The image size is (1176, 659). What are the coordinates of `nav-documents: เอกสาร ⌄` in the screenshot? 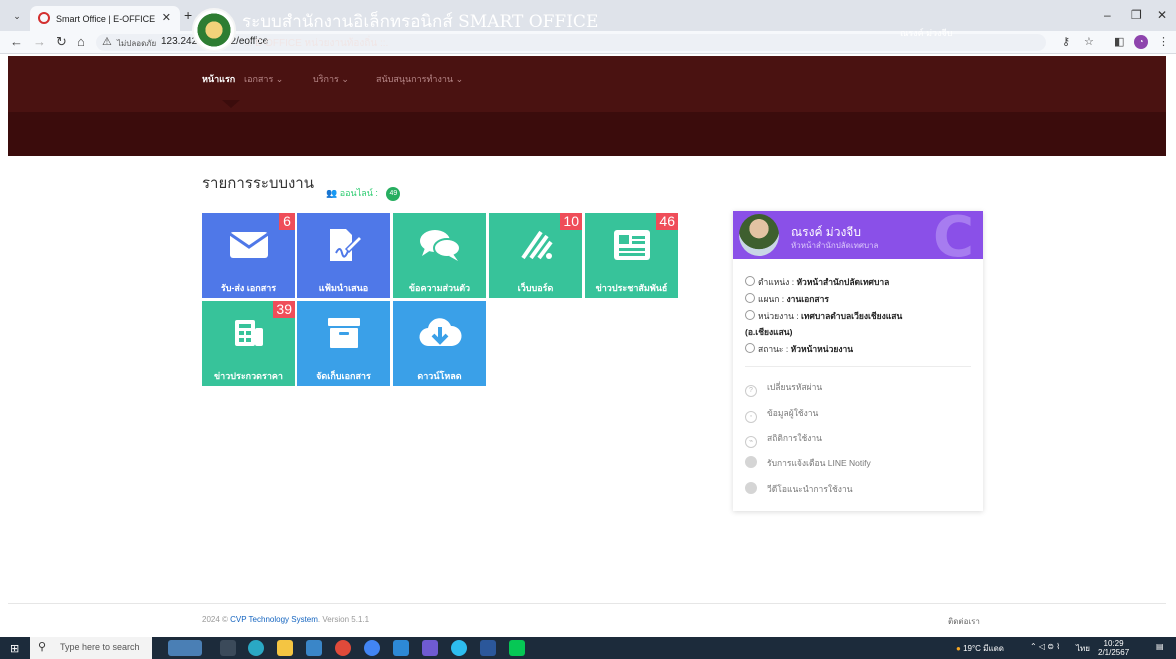 It's located at (263, 79).